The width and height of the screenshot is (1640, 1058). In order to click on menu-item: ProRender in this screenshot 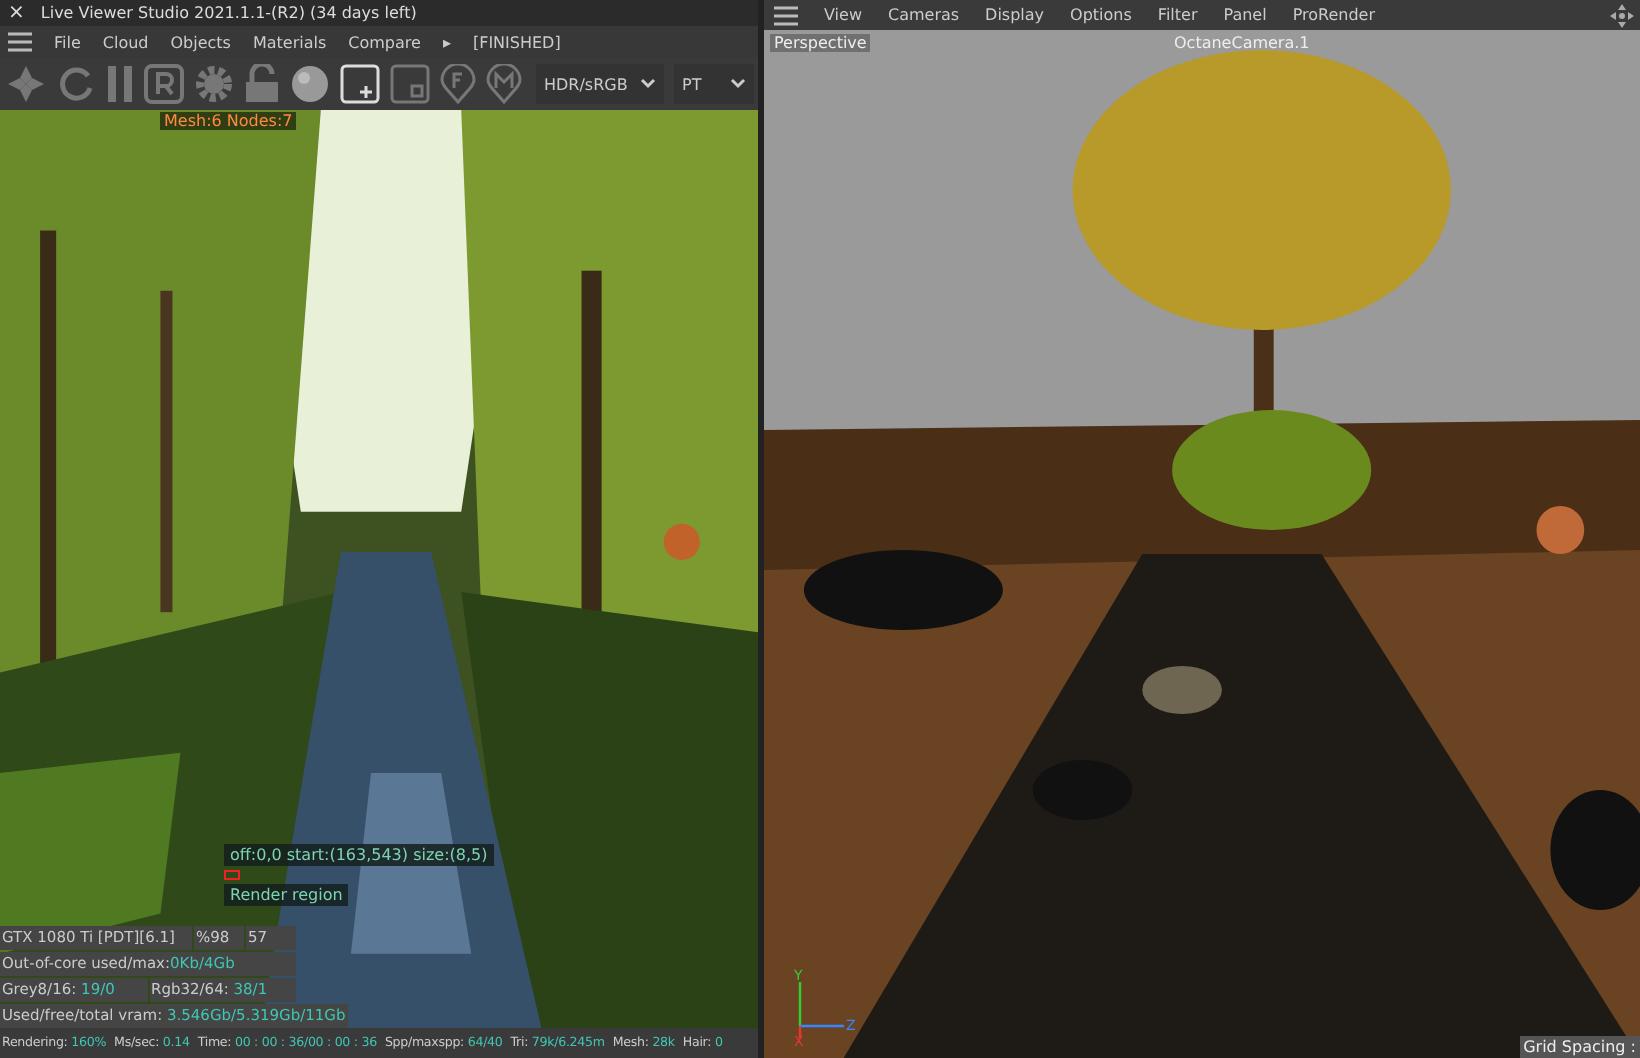, I will do `click(1333, 15)`.